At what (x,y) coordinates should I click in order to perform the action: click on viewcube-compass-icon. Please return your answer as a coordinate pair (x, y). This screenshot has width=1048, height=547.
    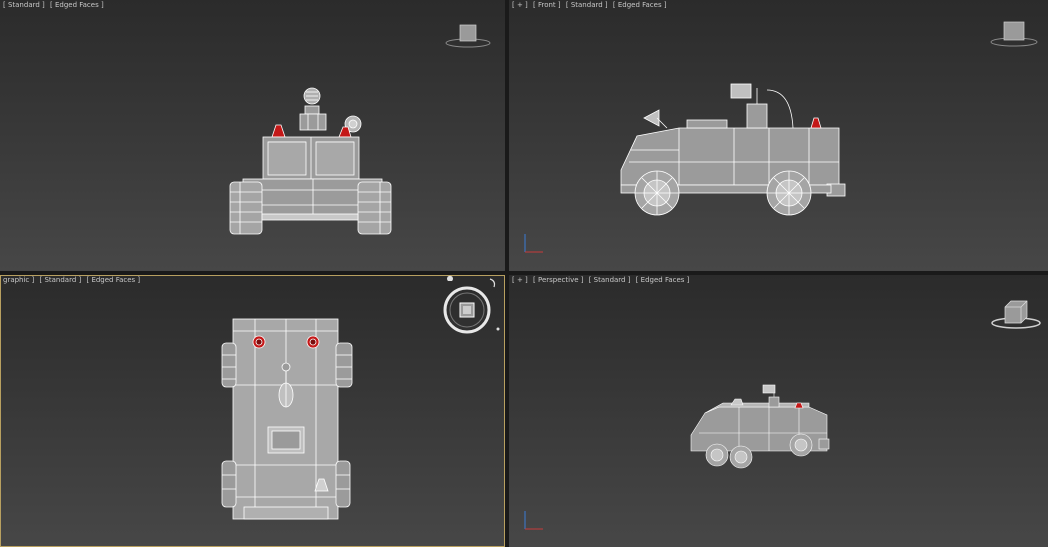
    Looking at the image, I should click on (472, 307).